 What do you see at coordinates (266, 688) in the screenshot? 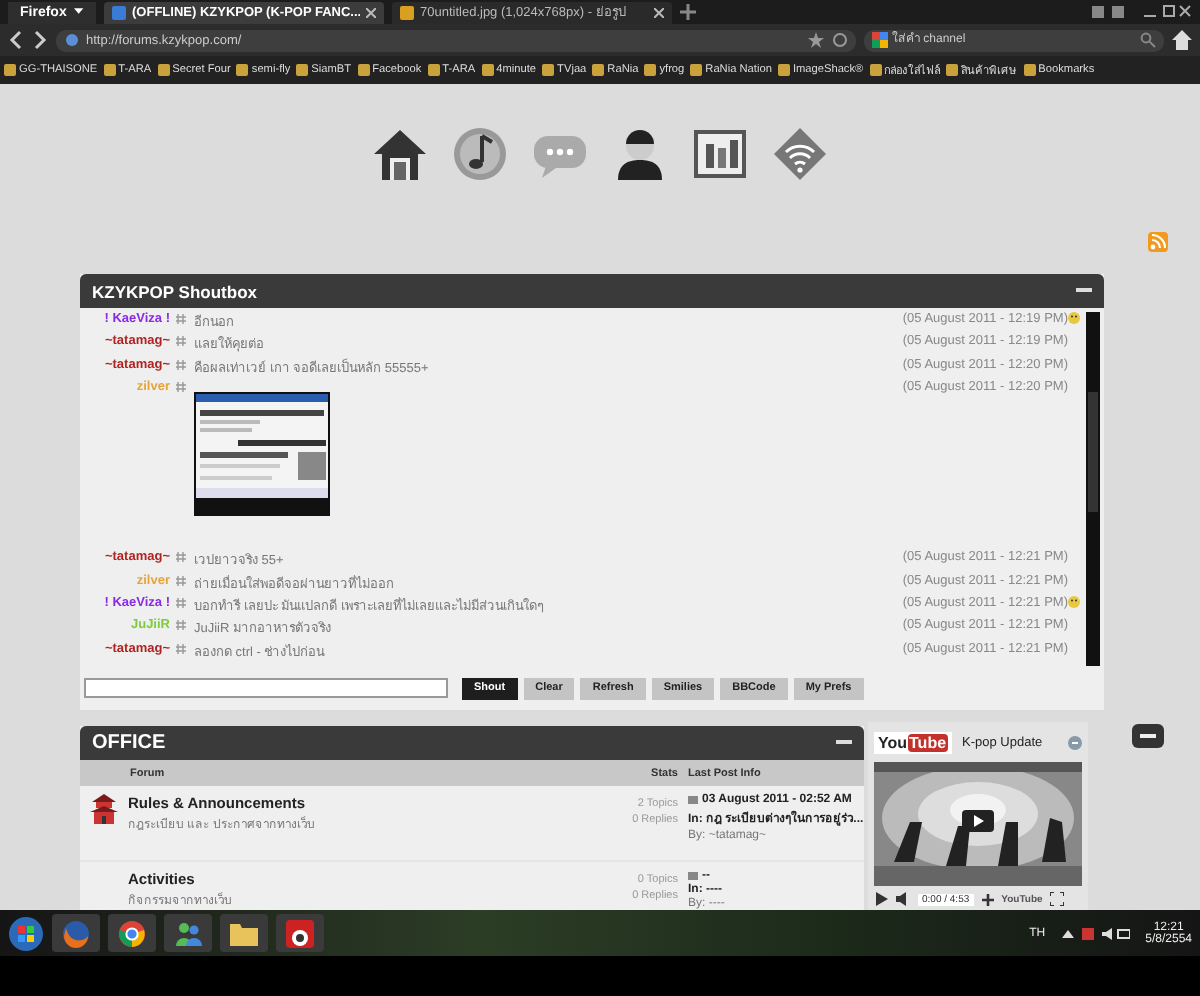
I see `shout-input` at bounding box center [266, 688].